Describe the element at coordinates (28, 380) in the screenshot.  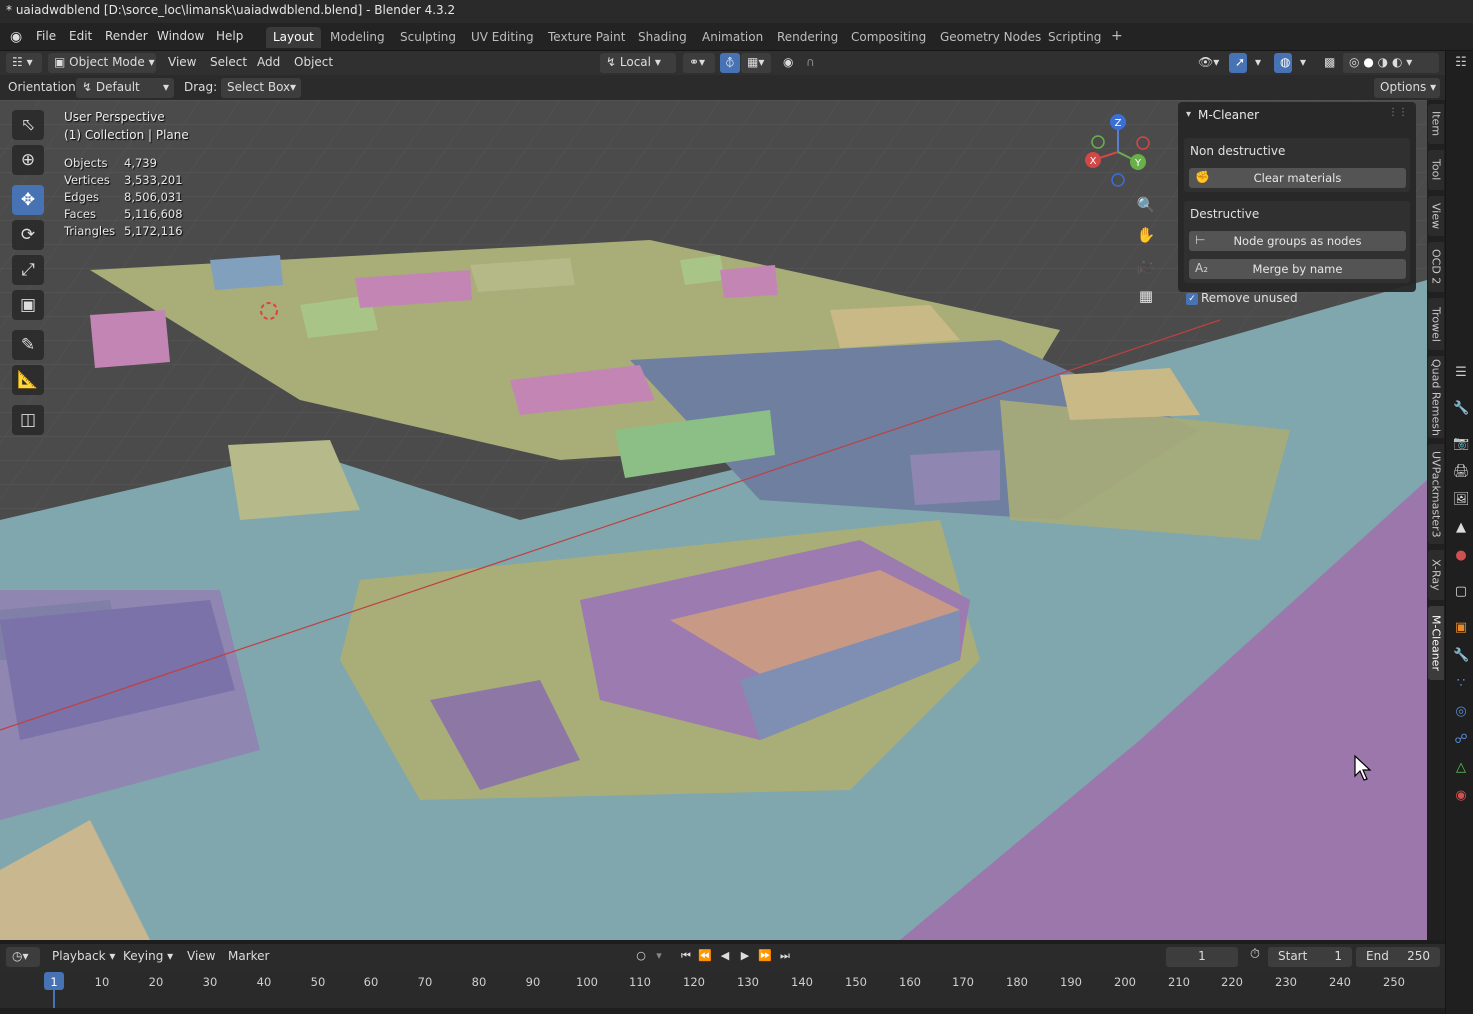
I see `measure-tool-icon: 📐` at that location.